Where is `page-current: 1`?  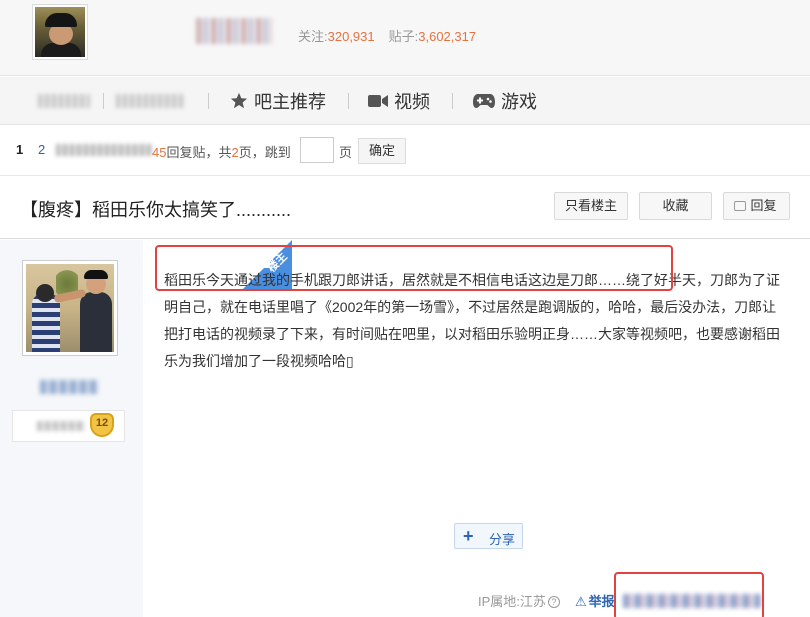
page-current: 1 is located at coordinates (20, 149).